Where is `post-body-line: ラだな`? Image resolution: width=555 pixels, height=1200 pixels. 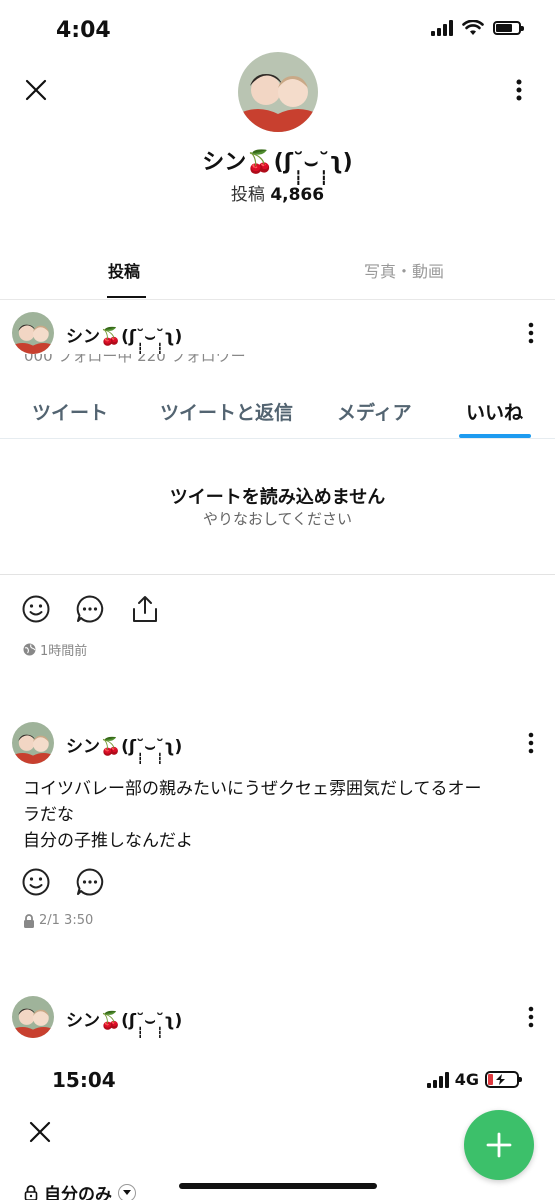
post-body-line: ラだな is located at coordinates (48, 815).